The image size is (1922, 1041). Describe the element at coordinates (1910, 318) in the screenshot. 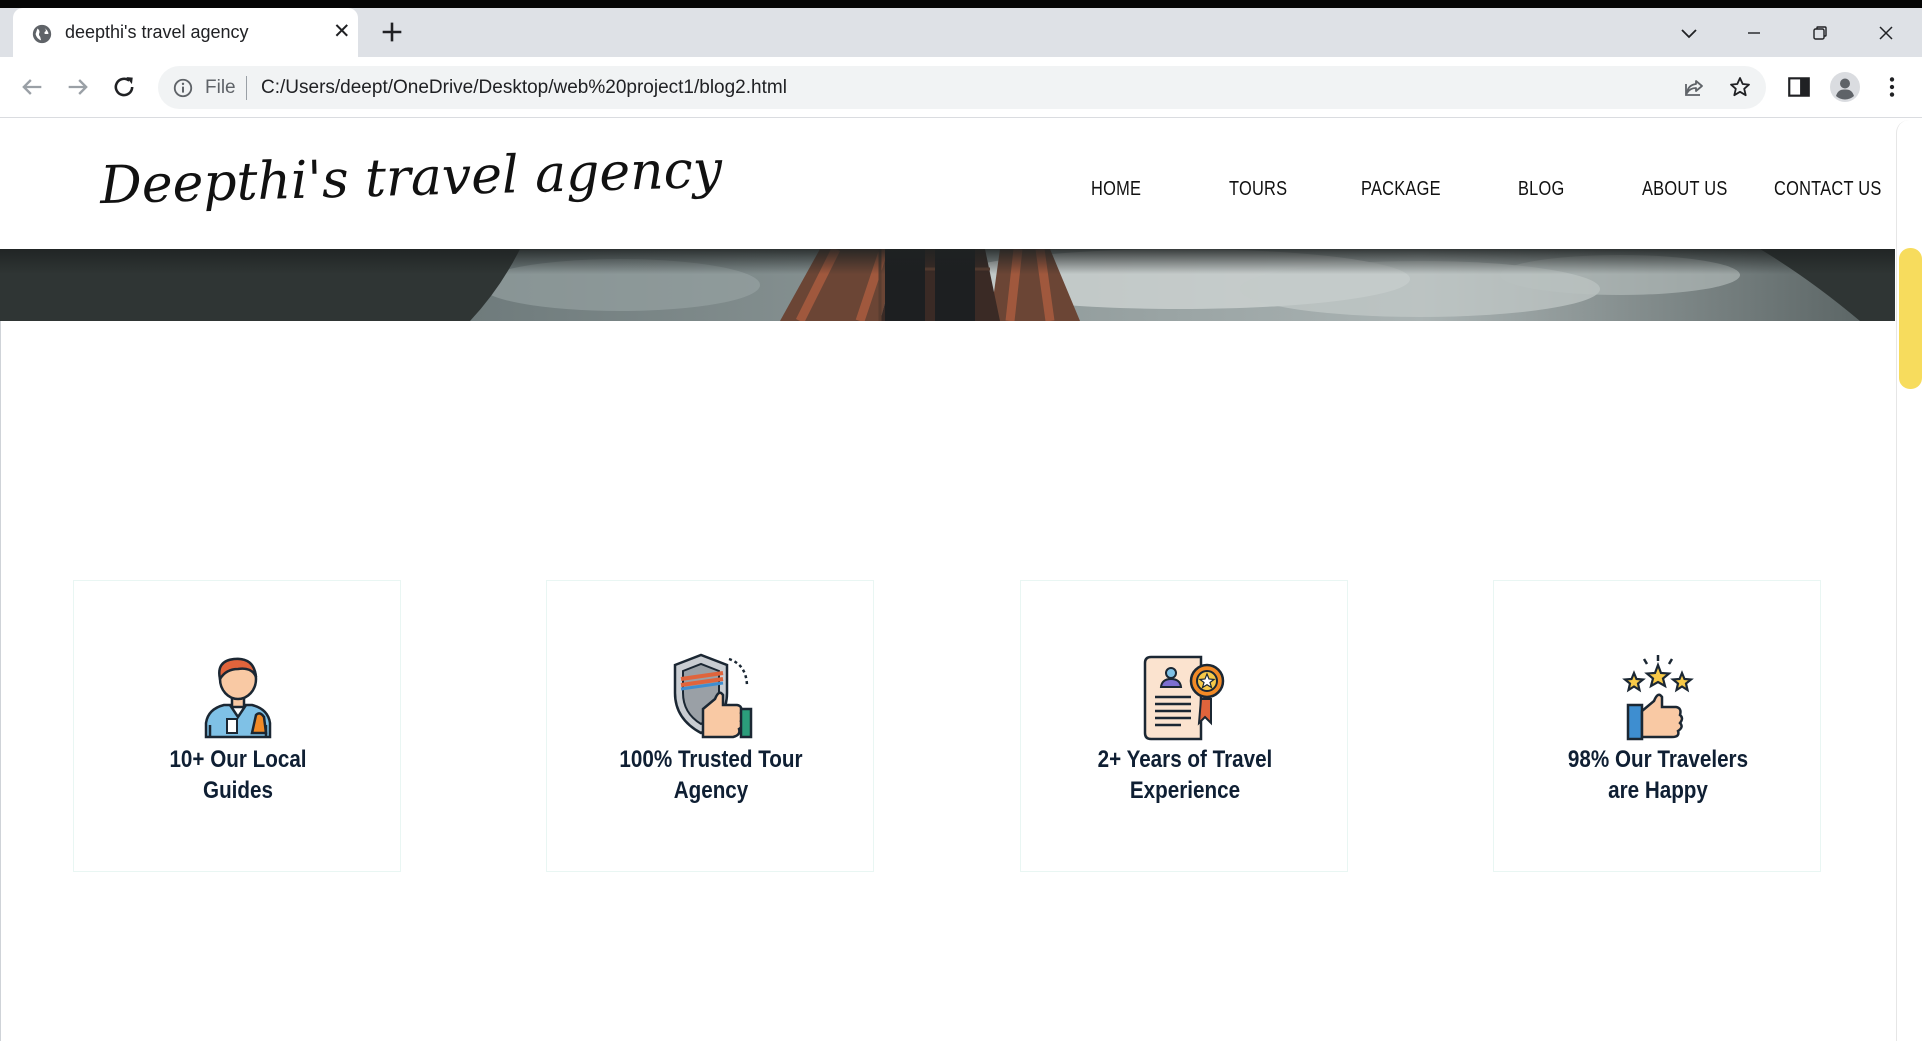

I see `scrollbar-thumb` at that location.